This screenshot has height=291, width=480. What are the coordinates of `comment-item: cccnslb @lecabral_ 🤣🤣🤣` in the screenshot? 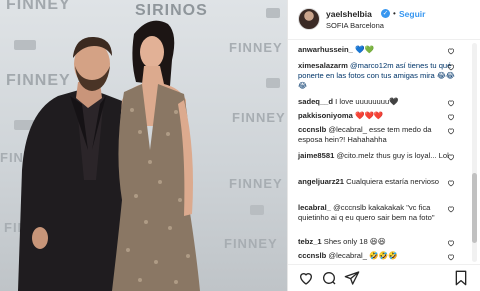 It's located at (378, 256).